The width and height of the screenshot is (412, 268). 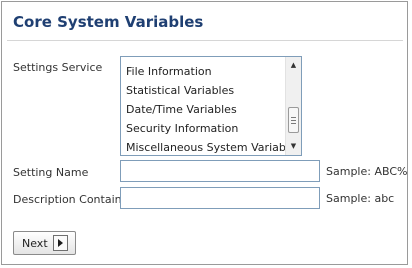 What do you see at coordinates (293, 65) in the screenshot?
I see `scroll-up-arrow-icon: ▲` at bounding box center [293, 65].